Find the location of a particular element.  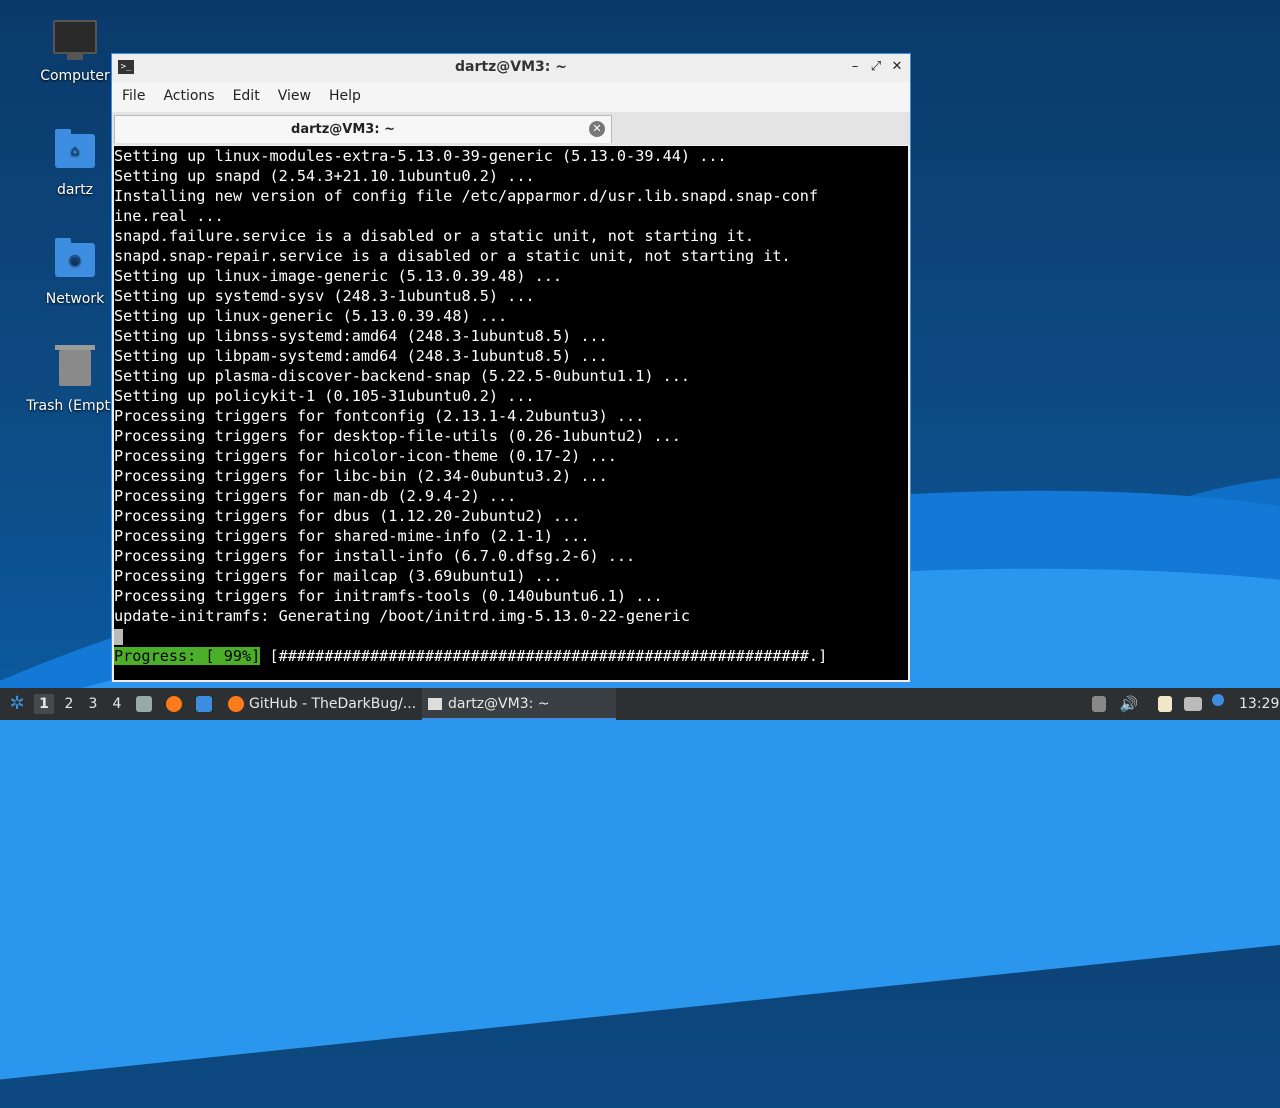

computer-icon is located at coordinates (75, 42).